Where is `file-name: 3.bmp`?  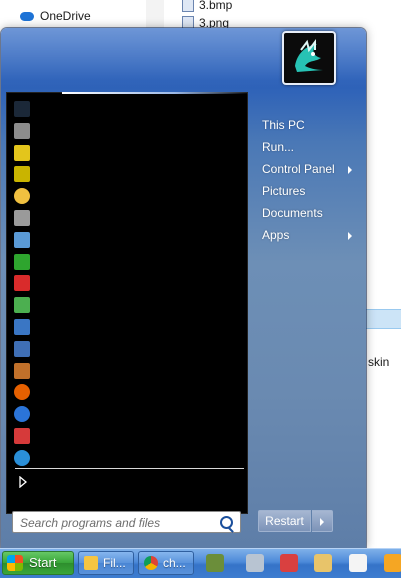 file-name: 3.bmp is located at coordinates (216, 6).